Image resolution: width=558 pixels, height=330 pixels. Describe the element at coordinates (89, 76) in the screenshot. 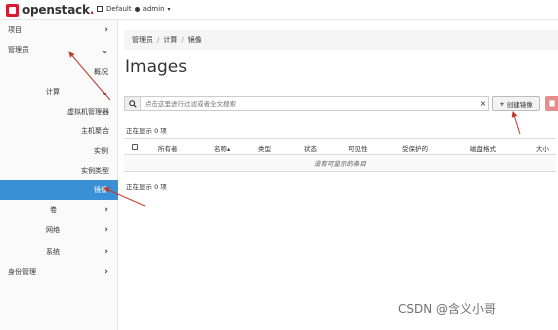

I see `arrow-to-admin` at that location.